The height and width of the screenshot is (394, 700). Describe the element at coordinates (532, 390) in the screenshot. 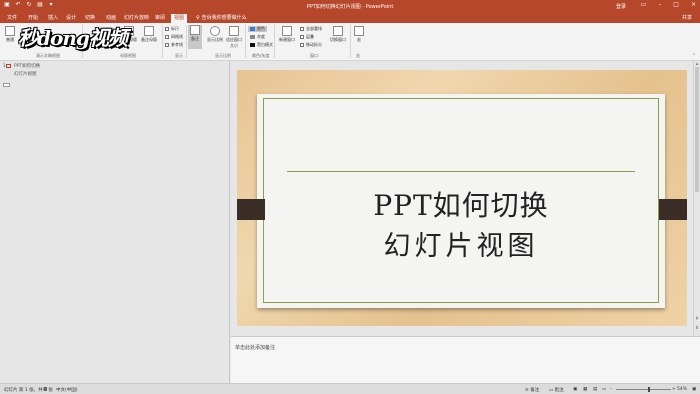

I see `notes-toggle: ≡ 备注` at that location.